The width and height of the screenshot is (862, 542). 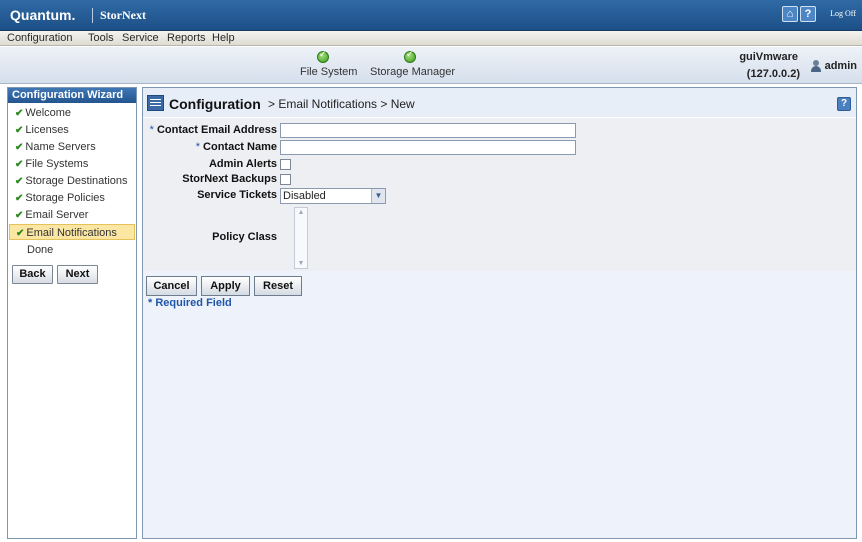 What do you see at coordinates (816, 66) in the screenshot?
I see `user-icon` at bounding box center [816, 66].